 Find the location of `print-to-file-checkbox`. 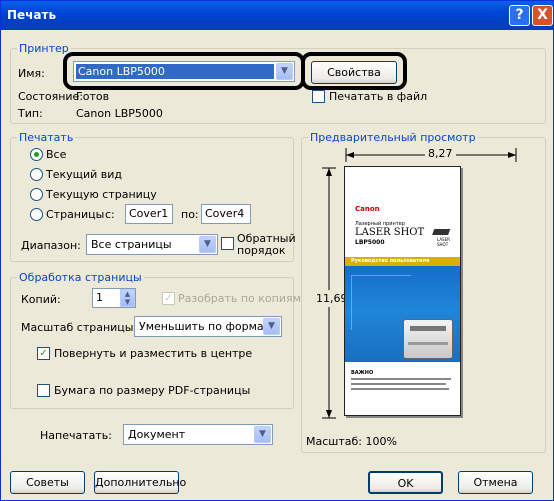

print-to-file-checkbox is located at coordinates (318, 96).